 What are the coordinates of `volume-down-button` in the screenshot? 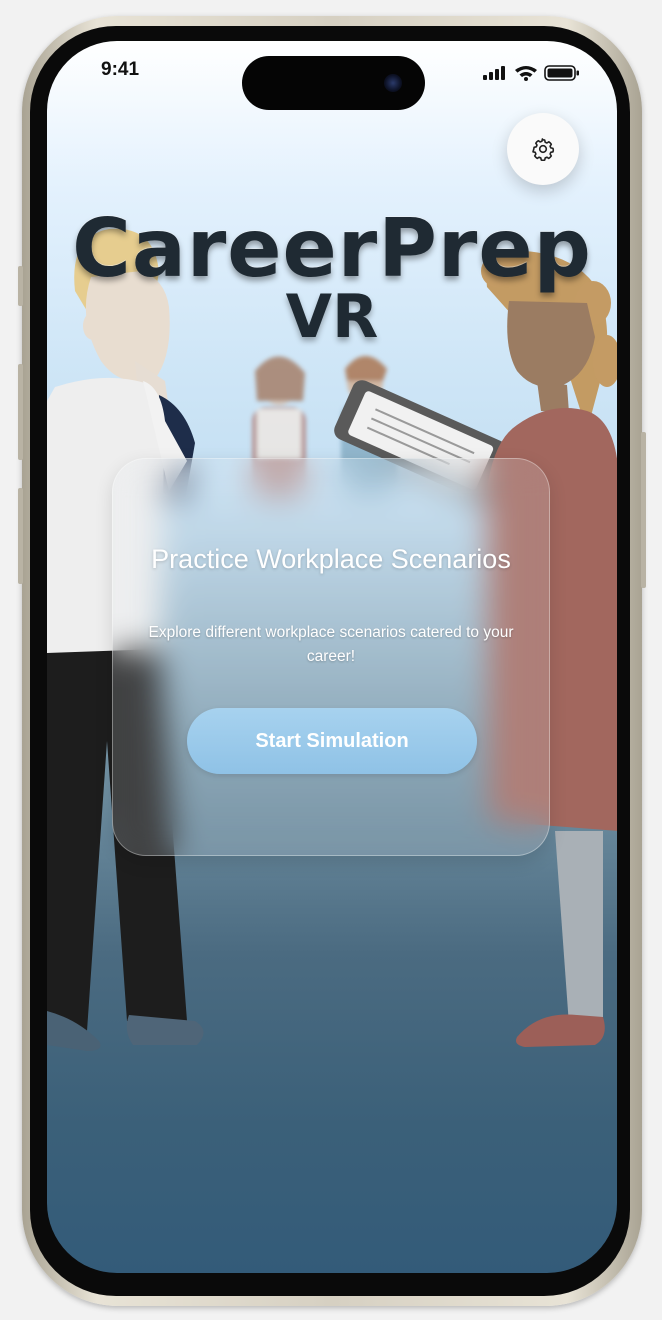 It's located at (20, 536).